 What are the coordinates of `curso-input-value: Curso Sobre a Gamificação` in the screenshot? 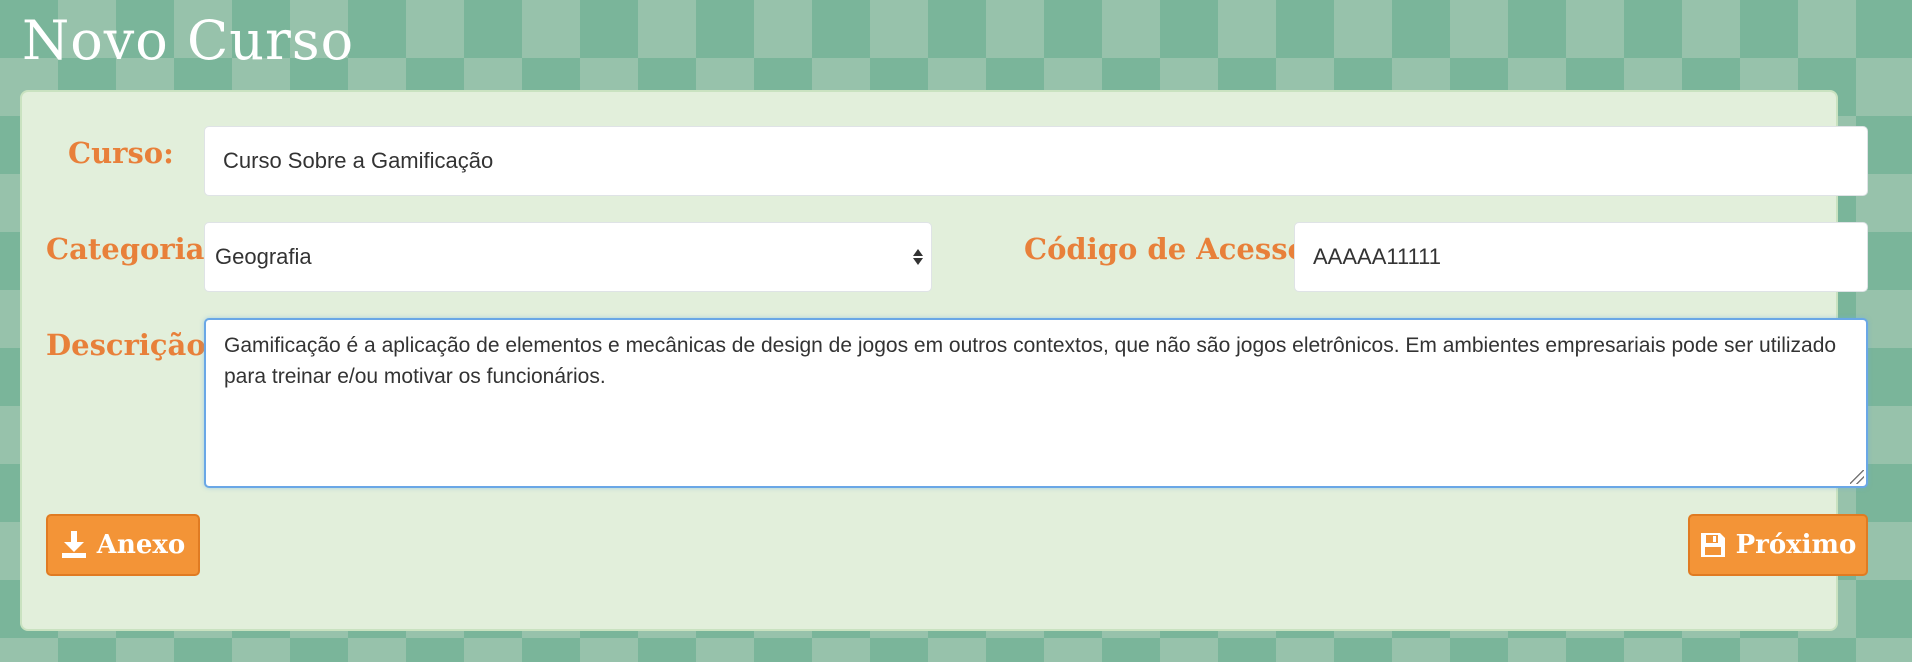 It's located at (358, 160).